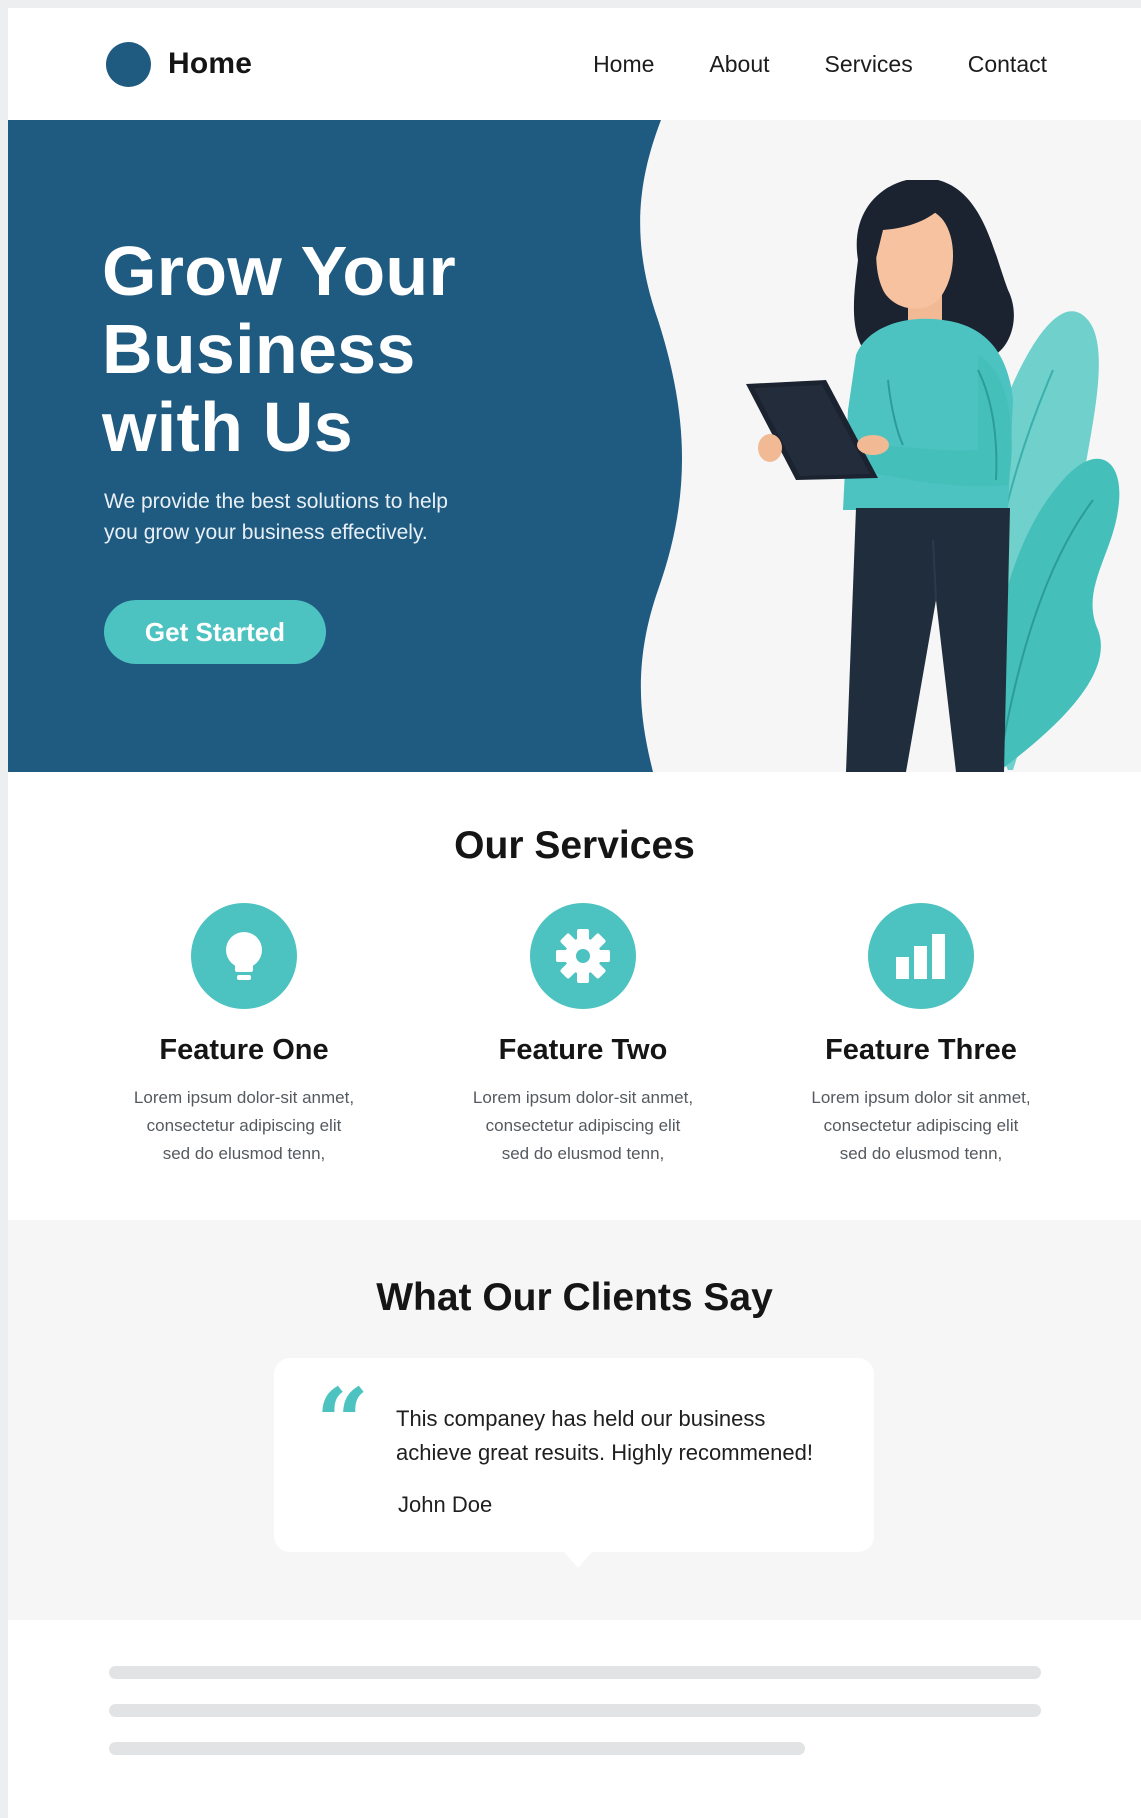 The width and height of the screenshot is (1141, 1818). Describe the element at coordinates (921, 956) in the screenshot. I see `bar-chart-icon` at that location.